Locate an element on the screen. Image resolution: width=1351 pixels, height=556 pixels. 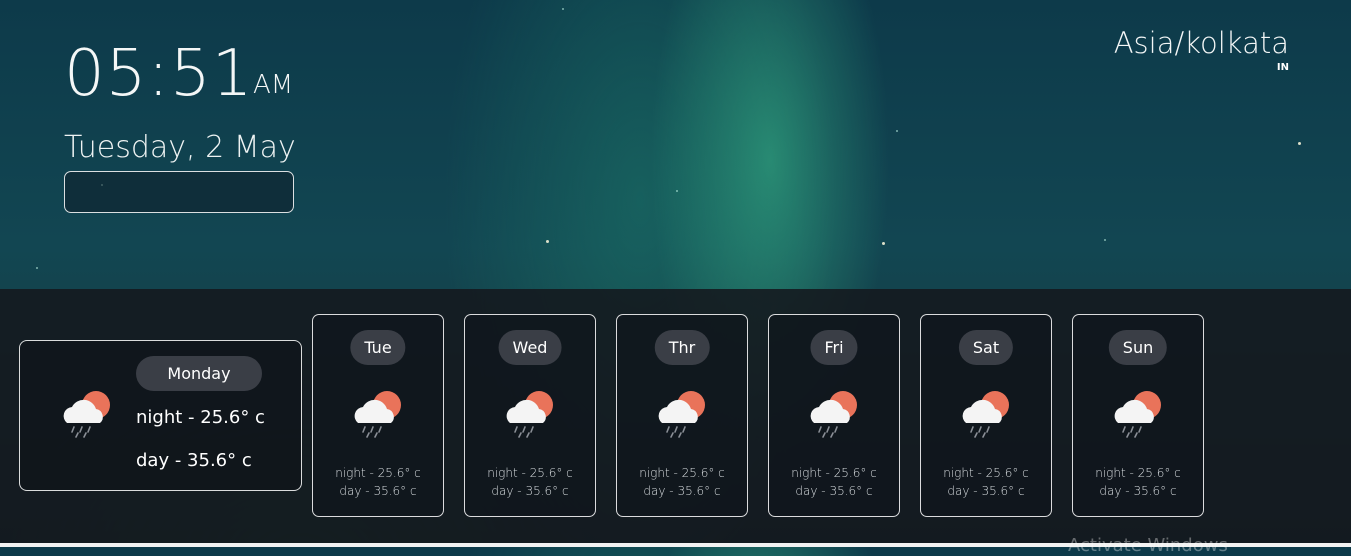
timezone-name: Asia/kolkata is located at coordinates (1201, 43).